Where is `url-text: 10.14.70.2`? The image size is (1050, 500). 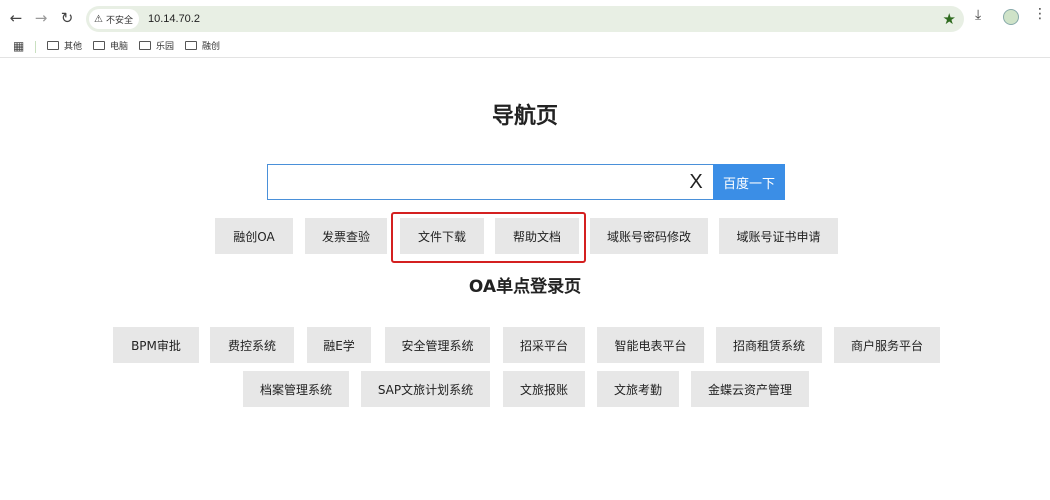
url-text: 10.14.70.2 is located at coordinates (174, 19).